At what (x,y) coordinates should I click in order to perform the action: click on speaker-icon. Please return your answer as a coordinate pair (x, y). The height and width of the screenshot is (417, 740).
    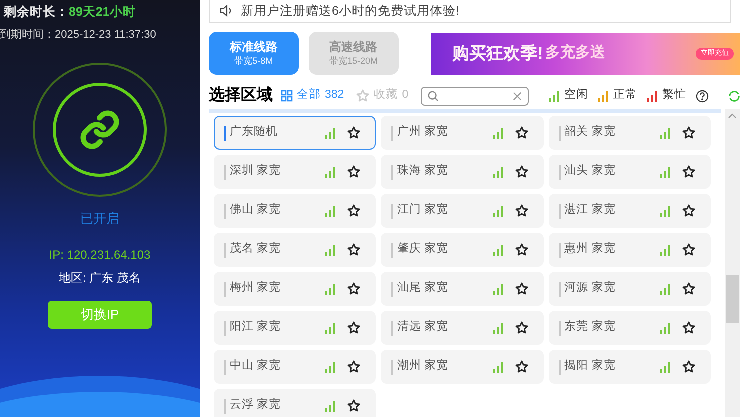
    Looking at the image, I should click on (226, 11).